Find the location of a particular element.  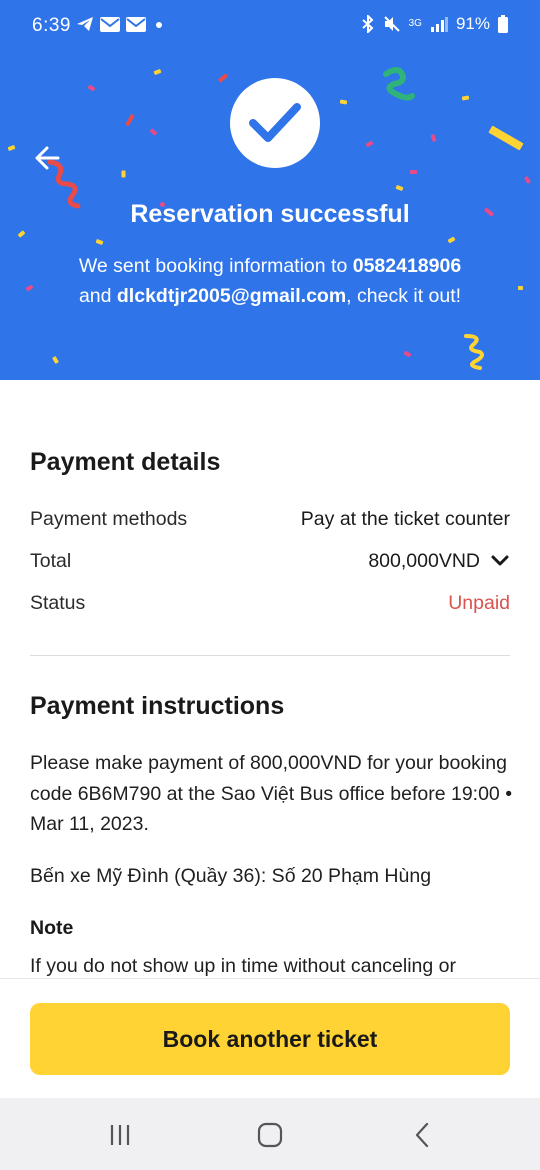

status-row: Status Unpaid is located at coordinates (270, 603).